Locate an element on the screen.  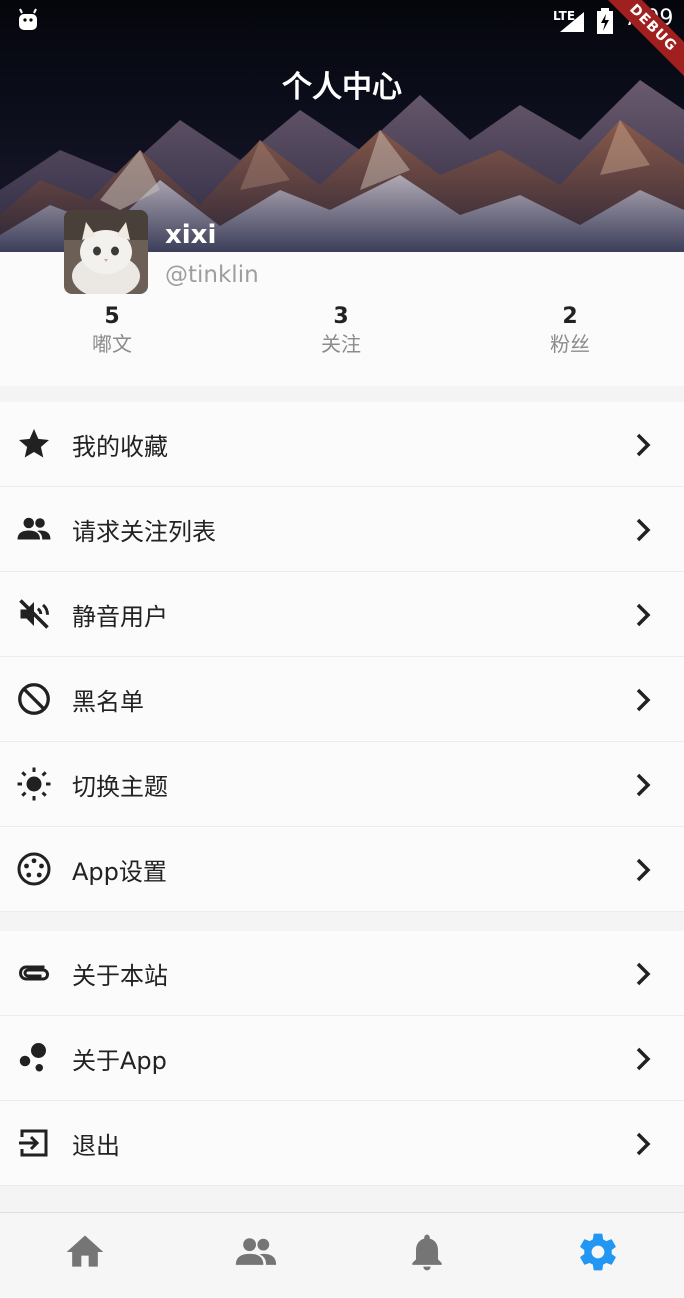
stat-following-label: 关注 is located at coordinates (341, 344).